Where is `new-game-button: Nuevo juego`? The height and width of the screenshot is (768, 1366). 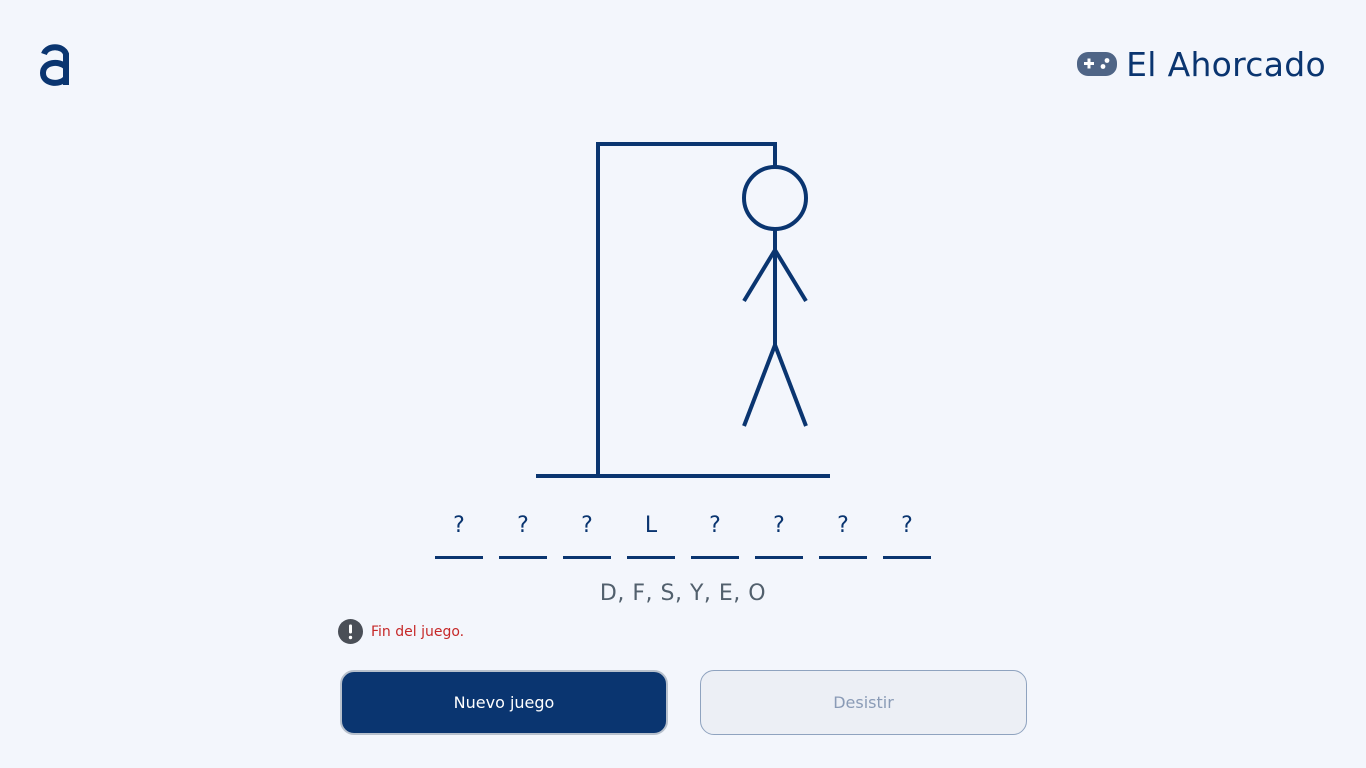 new-game-button: Nuevo juego is located at coordinates (504, 702).